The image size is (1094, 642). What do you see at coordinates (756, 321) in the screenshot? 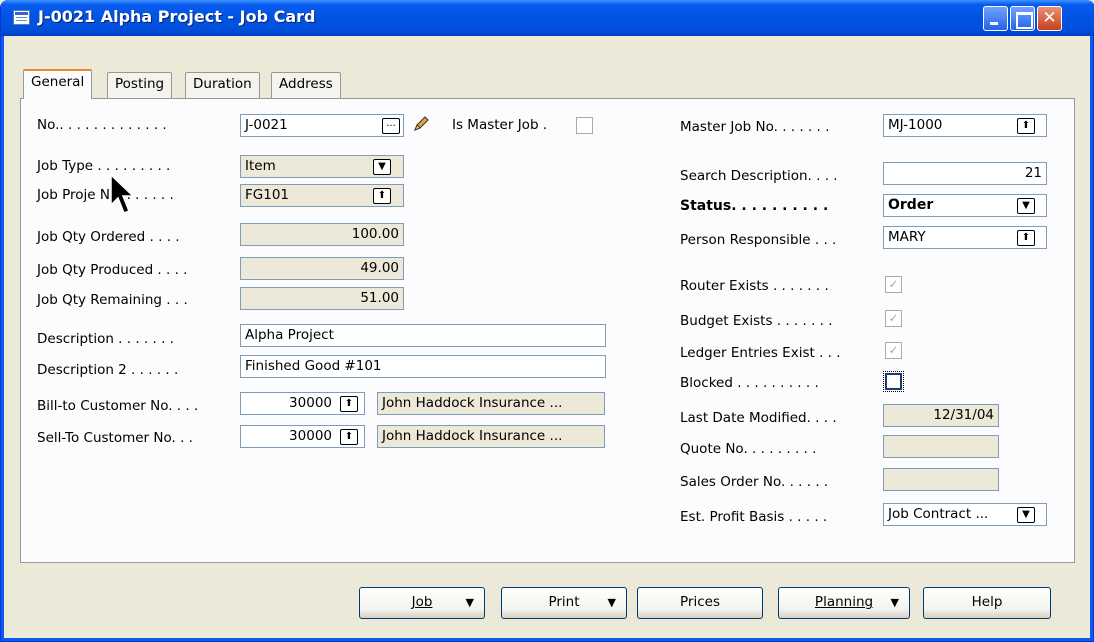
I see `budget-exists-label: Budget Exists . . . . . . .` at bounding box center [756, 321].